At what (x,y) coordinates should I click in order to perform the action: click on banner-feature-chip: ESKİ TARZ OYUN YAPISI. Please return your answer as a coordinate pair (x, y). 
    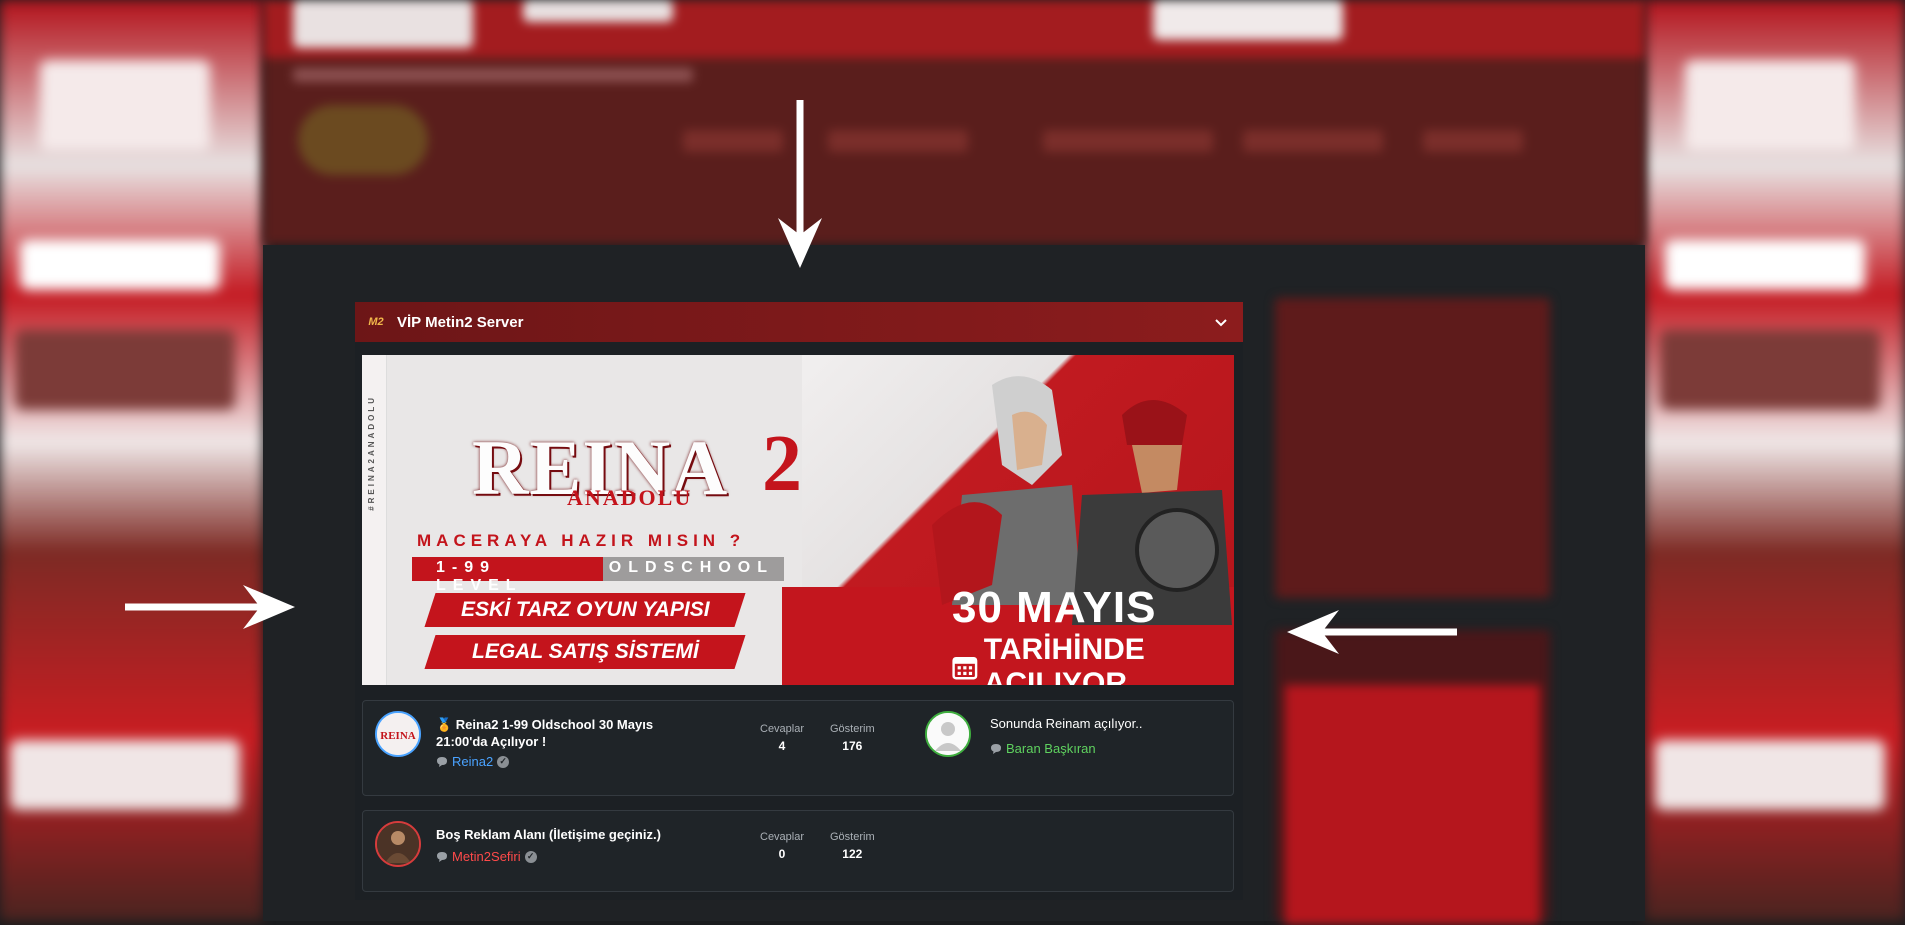
    Looking at the image, I should click on (585, 610).